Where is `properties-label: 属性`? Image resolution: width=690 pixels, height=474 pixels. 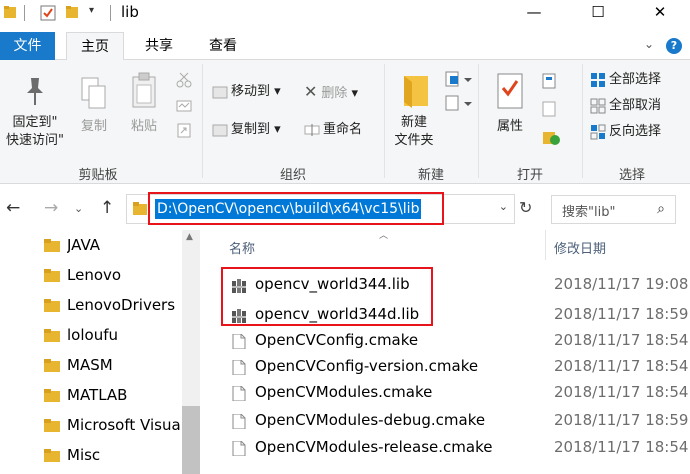 properties-label: 属性 is located at coordinates (509, 126).